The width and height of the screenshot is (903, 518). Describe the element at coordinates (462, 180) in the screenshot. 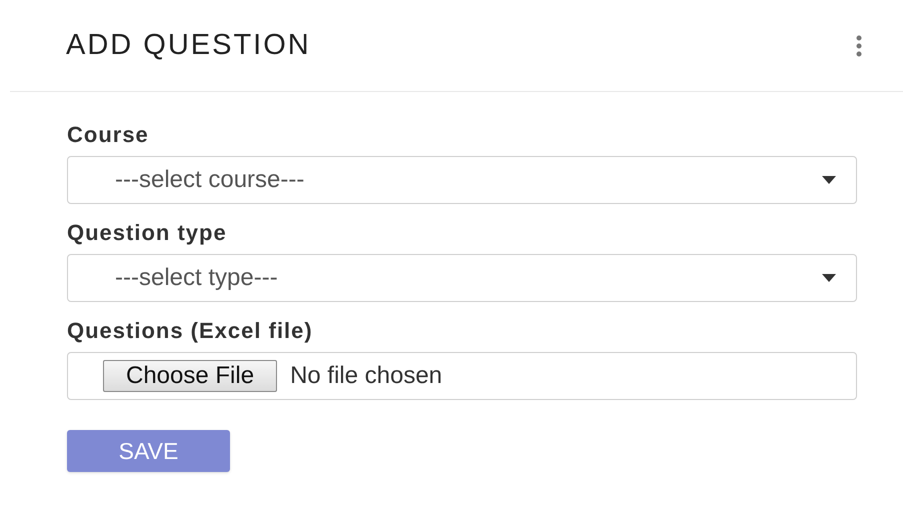

I see `select-field: ---select course---` at that location.